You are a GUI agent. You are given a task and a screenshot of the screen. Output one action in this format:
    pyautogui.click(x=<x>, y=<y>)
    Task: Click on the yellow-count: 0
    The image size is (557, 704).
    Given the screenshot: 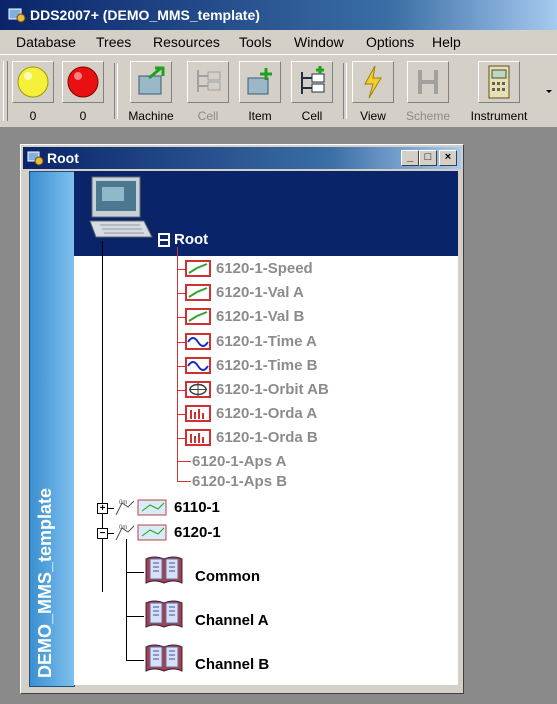 What is the action you would take?
    pyautogui.click(x=33, y=116)
    